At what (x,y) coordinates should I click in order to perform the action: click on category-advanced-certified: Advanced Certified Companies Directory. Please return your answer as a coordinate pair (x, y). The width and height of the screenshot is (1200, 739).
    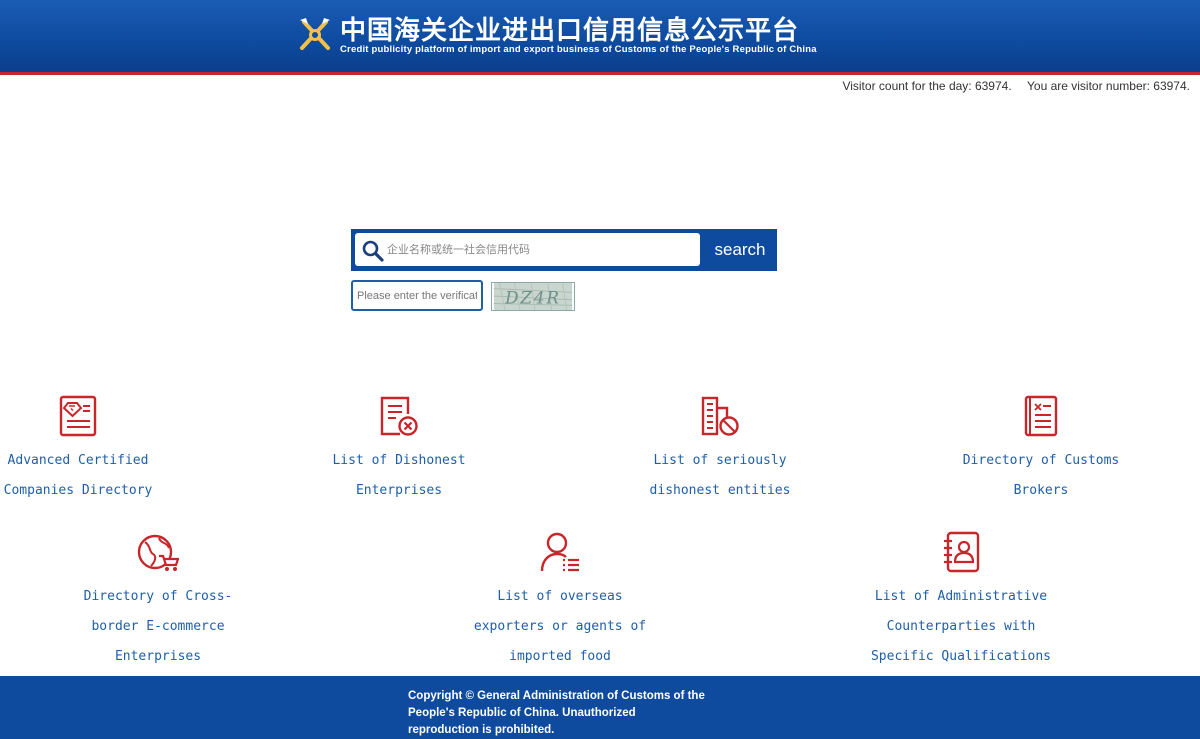
    Looking at the image, I should click on (78, 450).